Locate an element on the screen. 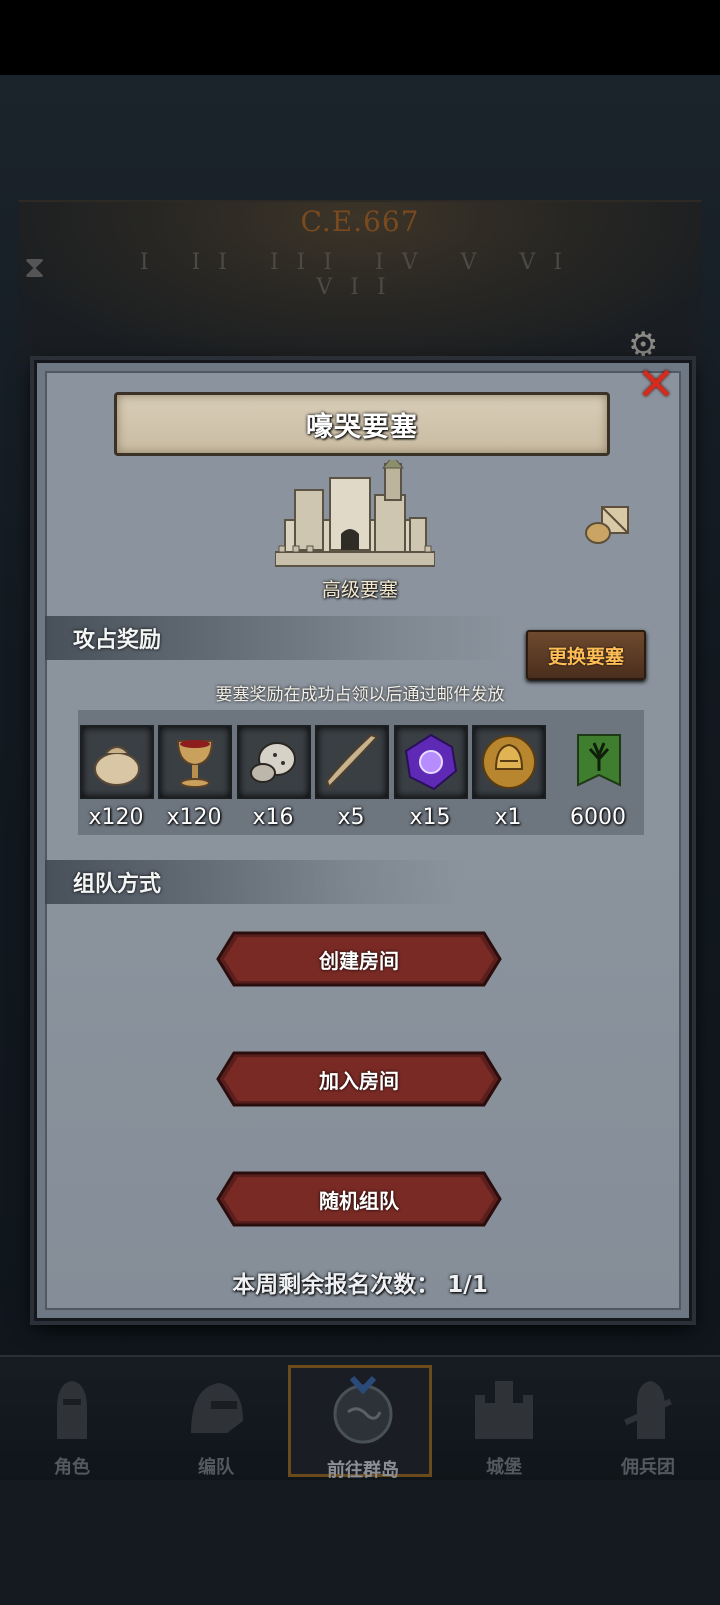 The width and height of the screenshot is (720, 1605). sack-icon is located at coordinates (117, 766).